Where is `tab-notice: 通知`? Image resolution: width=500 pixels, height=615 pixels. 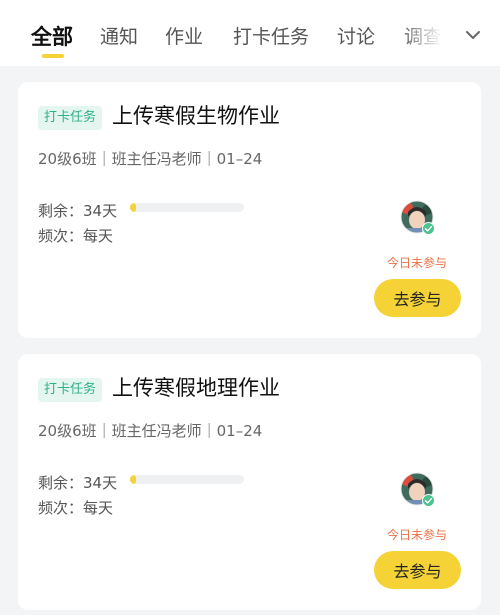
tab-notice: 通知 is located at coordinates (119, 35).